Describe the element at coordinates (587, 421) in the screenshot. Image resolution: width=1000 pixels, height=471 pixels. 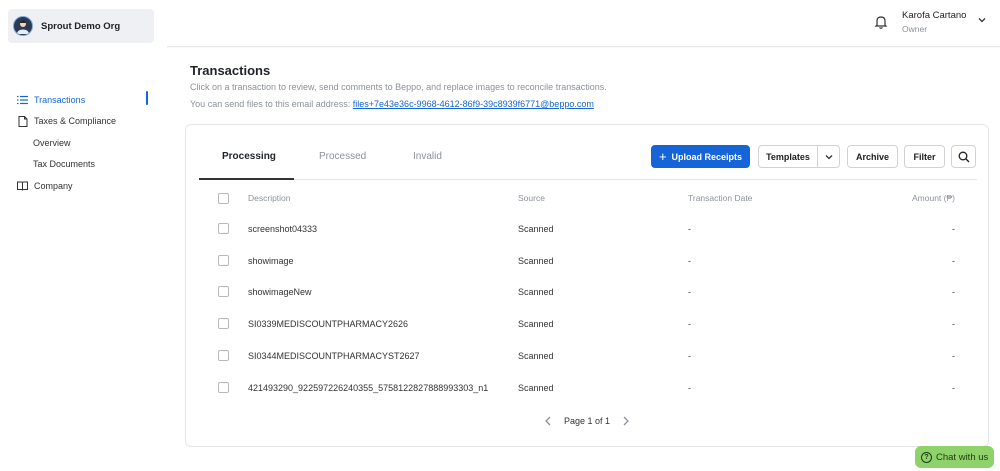
I see `page-indicator: Page 1 of 1` at that location.